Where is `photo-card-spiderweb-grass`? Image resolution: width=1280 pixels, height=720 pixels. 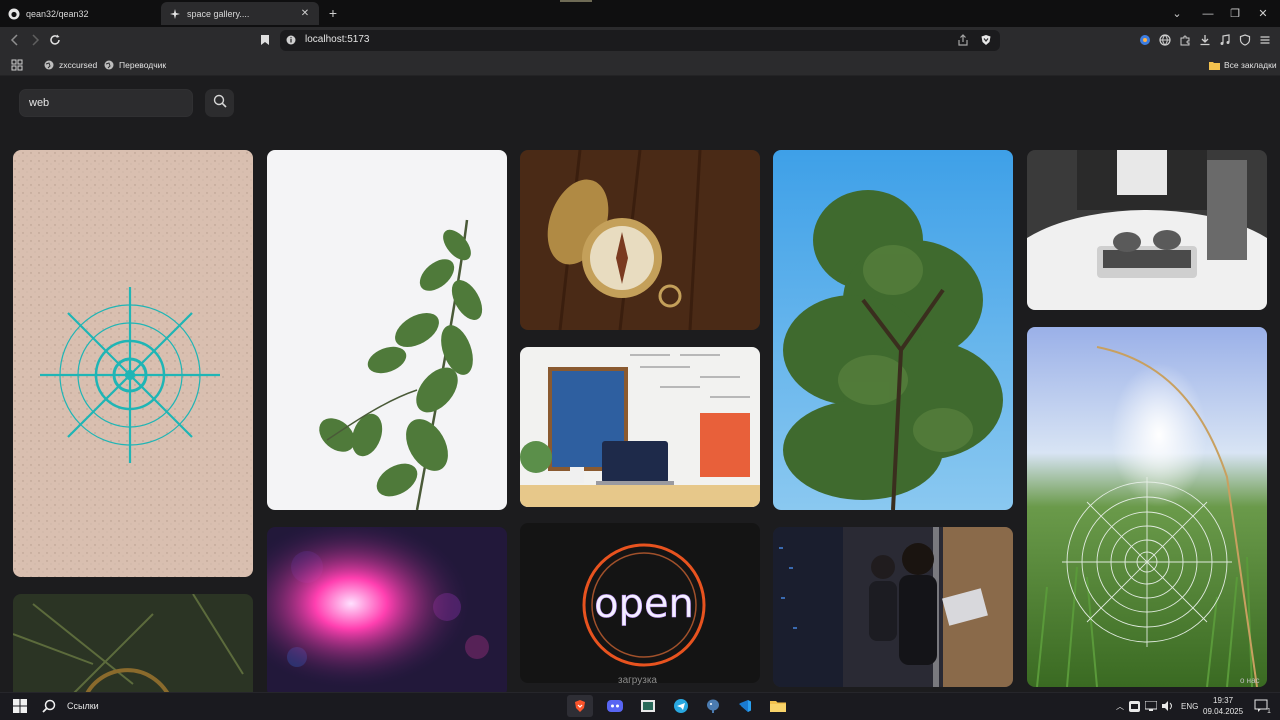
photo-card-spiderweb-grass is located at coordinates (1147, 507).